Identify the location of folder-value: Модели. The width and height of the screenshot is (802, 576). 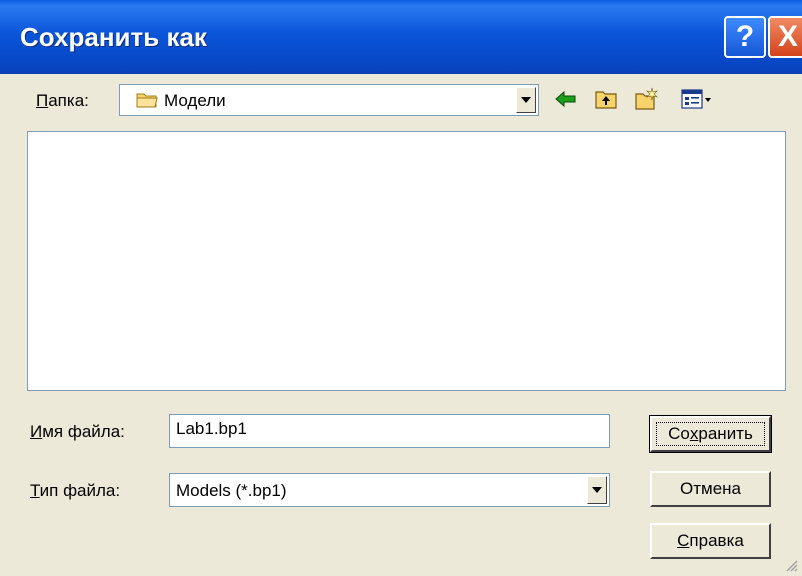
(195, 100).